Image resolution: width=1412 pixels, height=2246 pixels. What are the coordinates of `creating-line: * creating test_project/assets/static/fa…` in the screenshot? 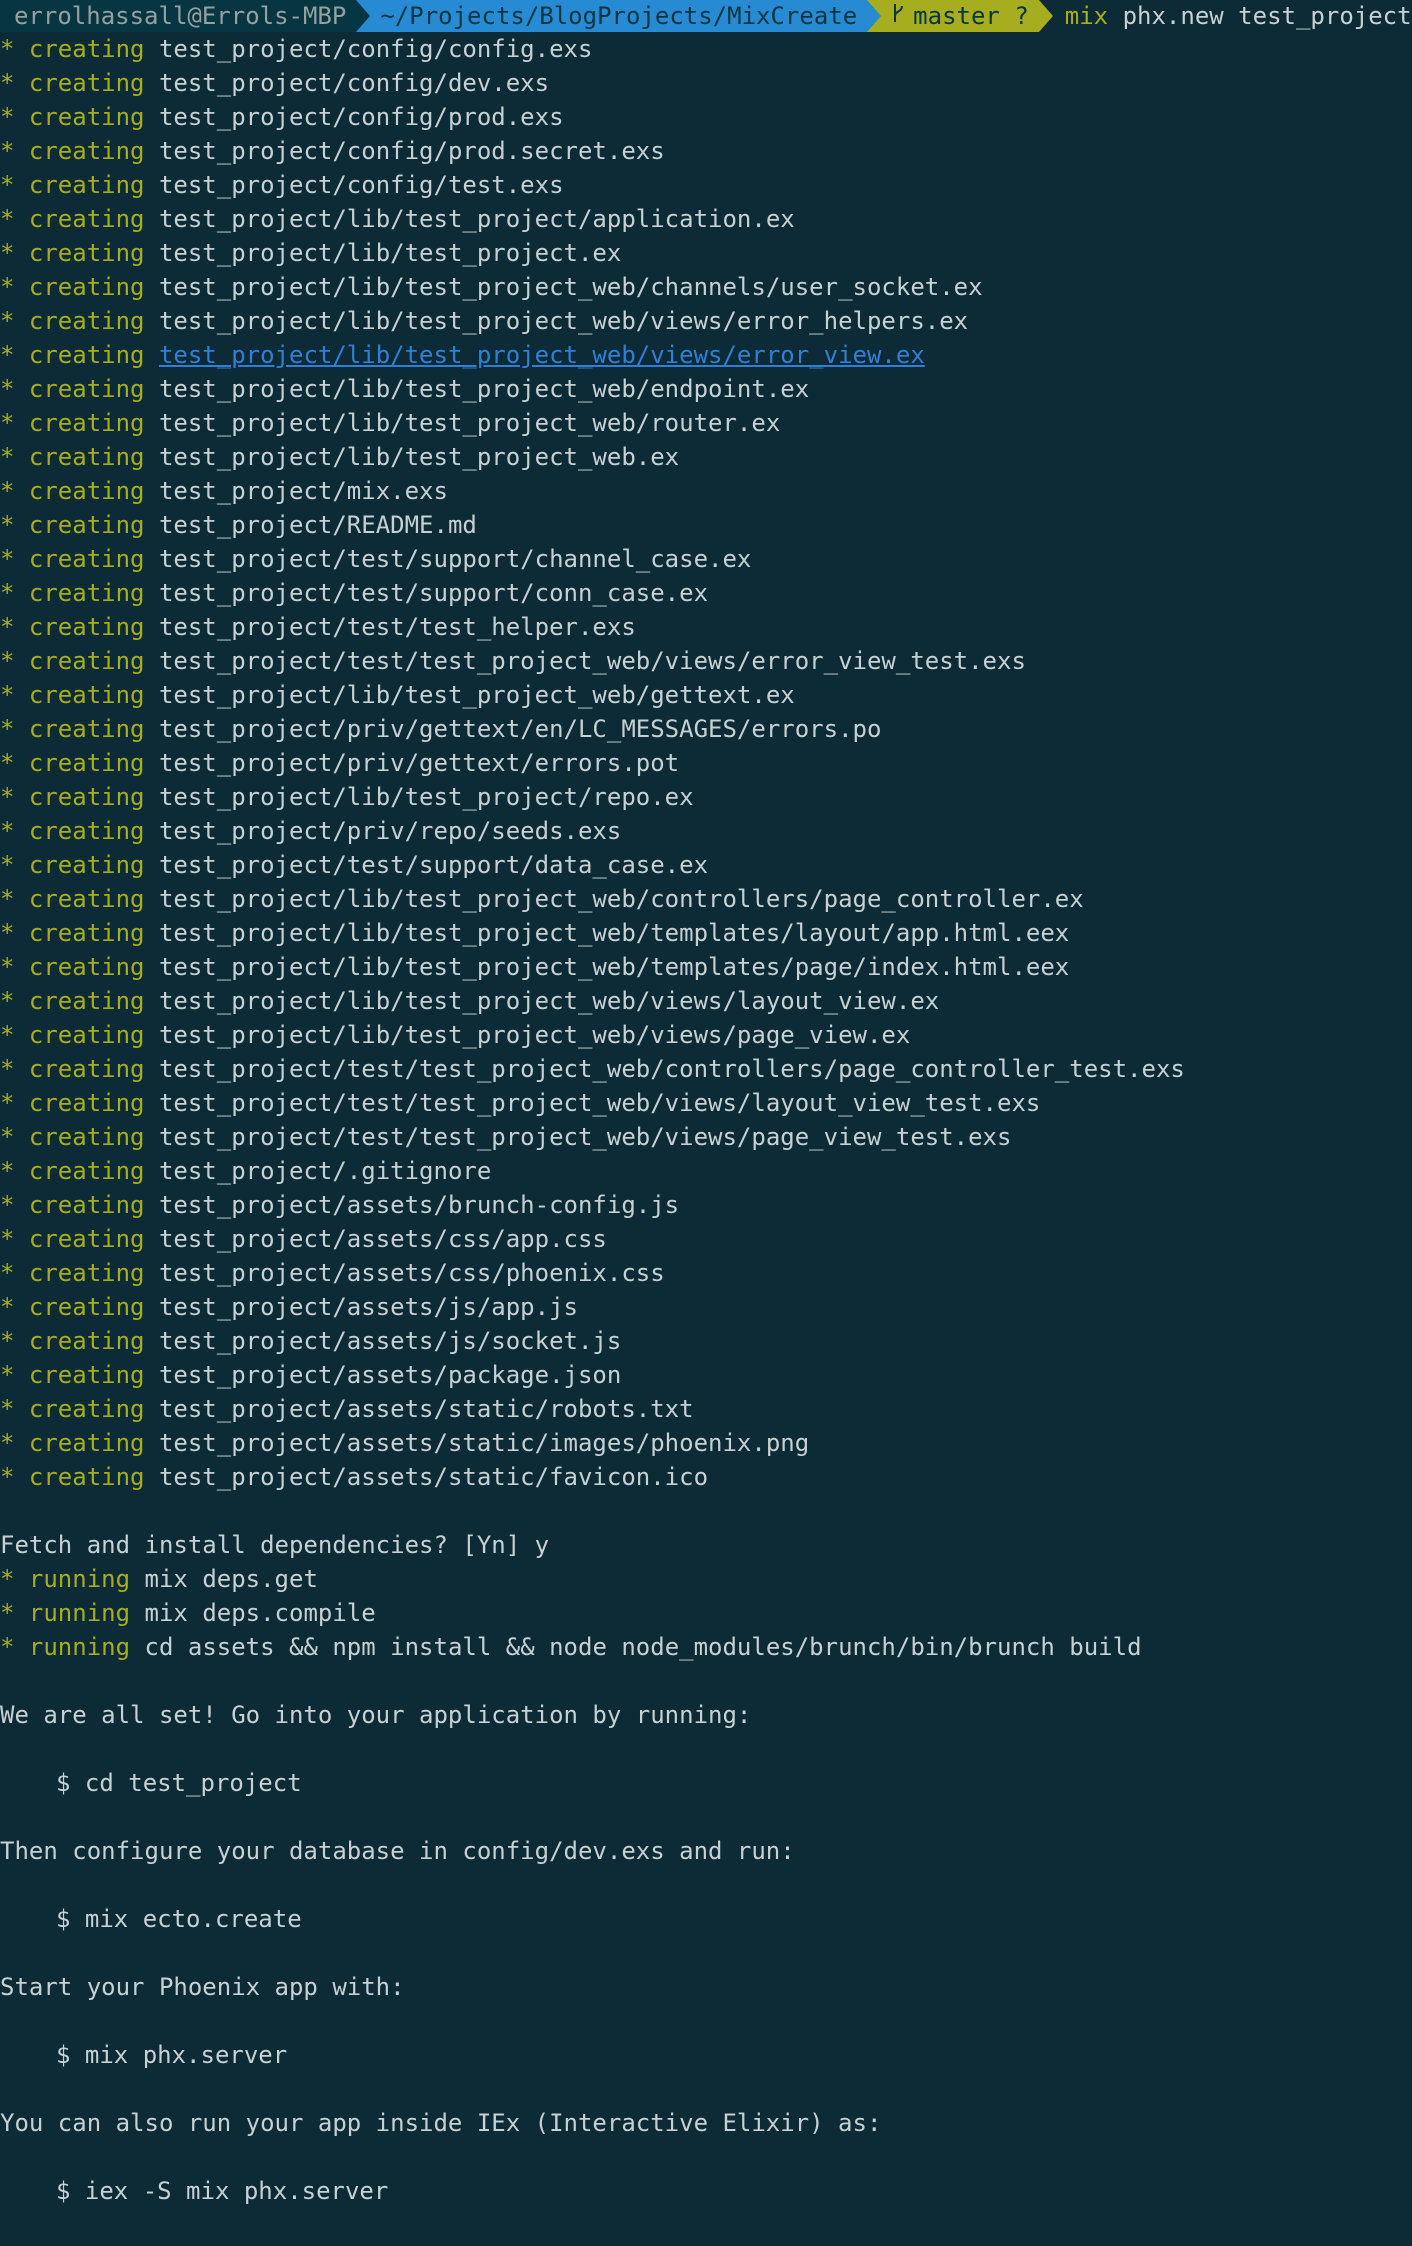 It's located at (706, 1477).